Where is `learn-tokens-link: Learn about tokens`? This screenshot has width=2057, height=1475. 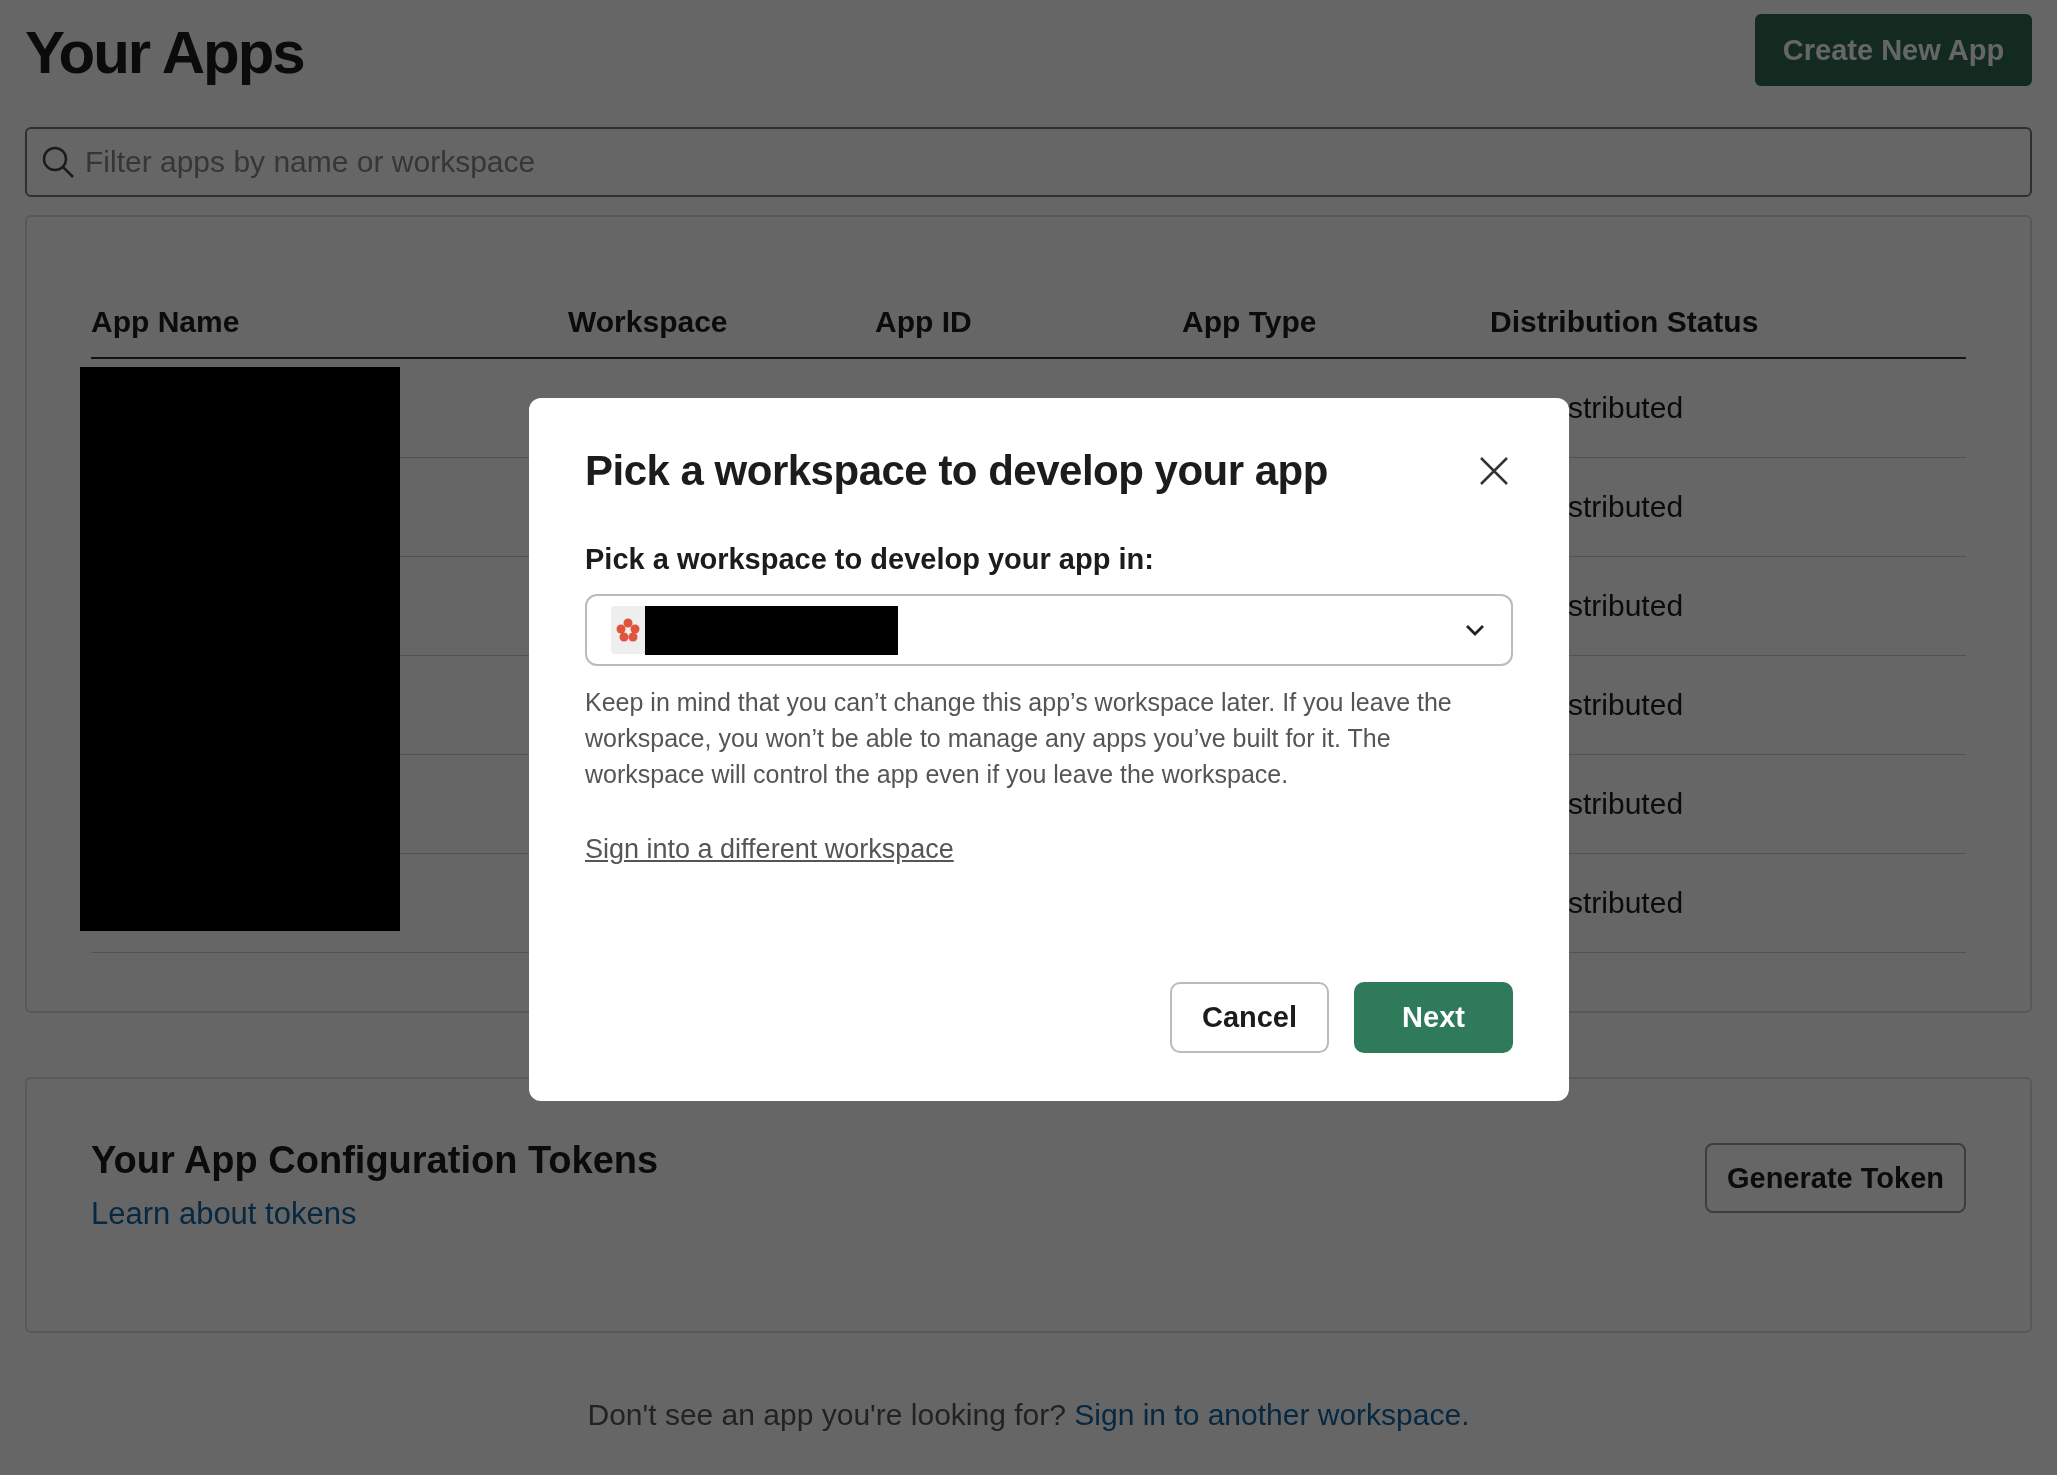
learn-tokens-link: Learn about tokens is located at coordinates (224, 1214).